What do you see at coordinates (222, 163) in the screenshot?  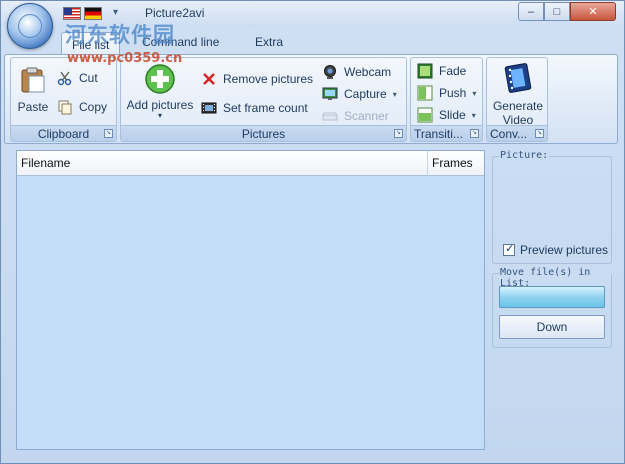 I see `column-filename: Filename` at bounding box center [222, 163].